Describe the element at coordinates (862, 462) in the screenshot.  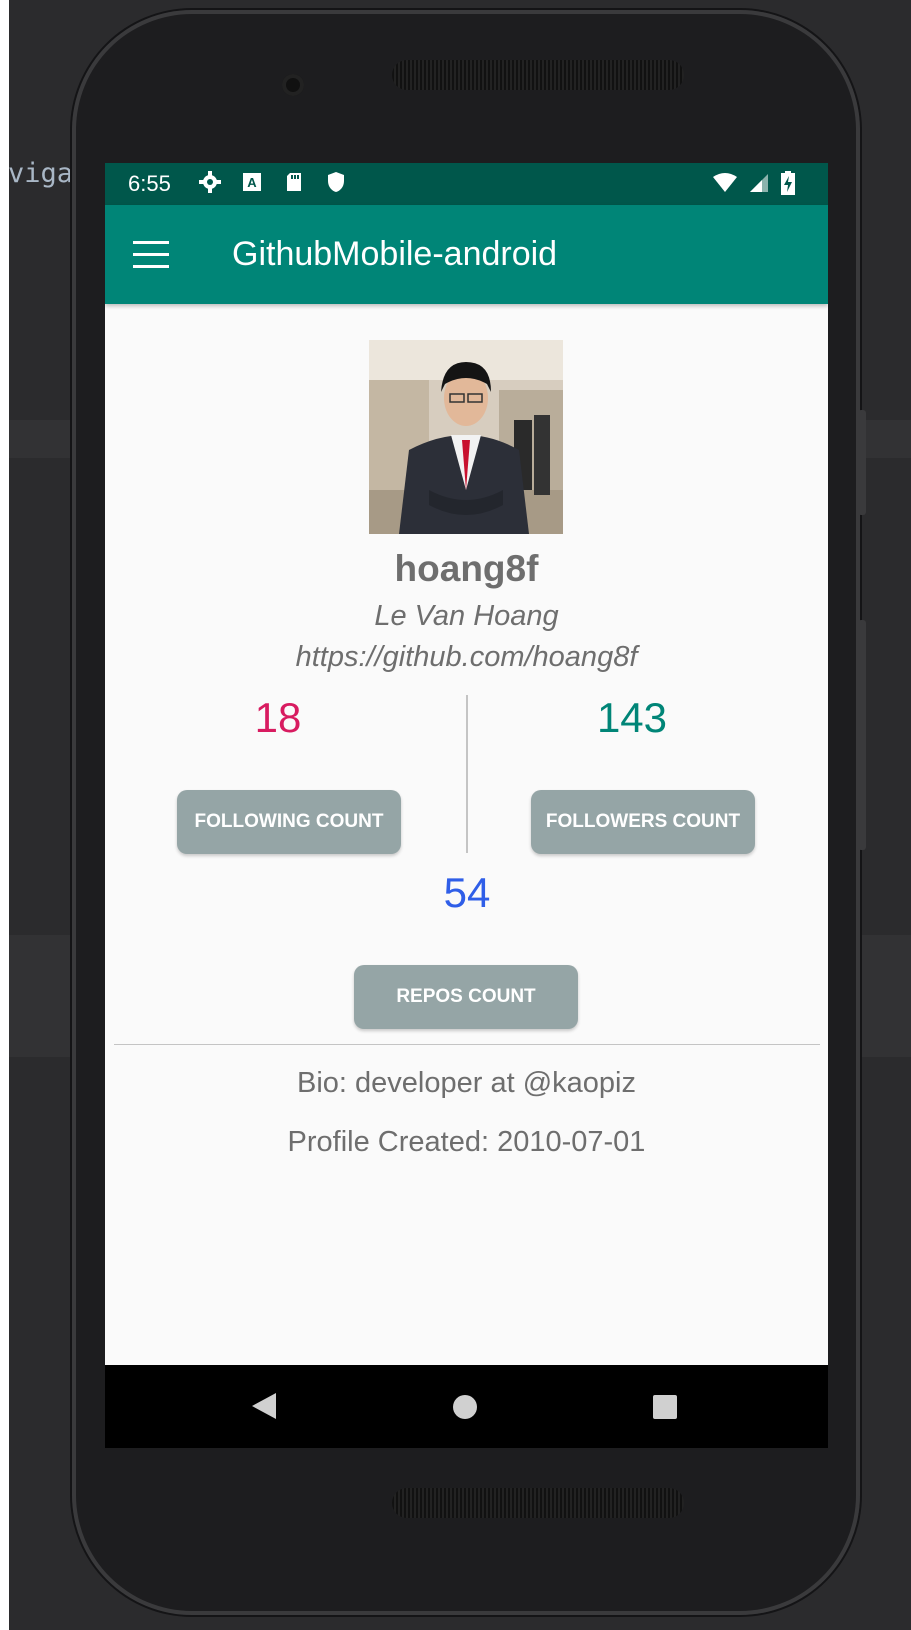
I see `volume-button` at that location.